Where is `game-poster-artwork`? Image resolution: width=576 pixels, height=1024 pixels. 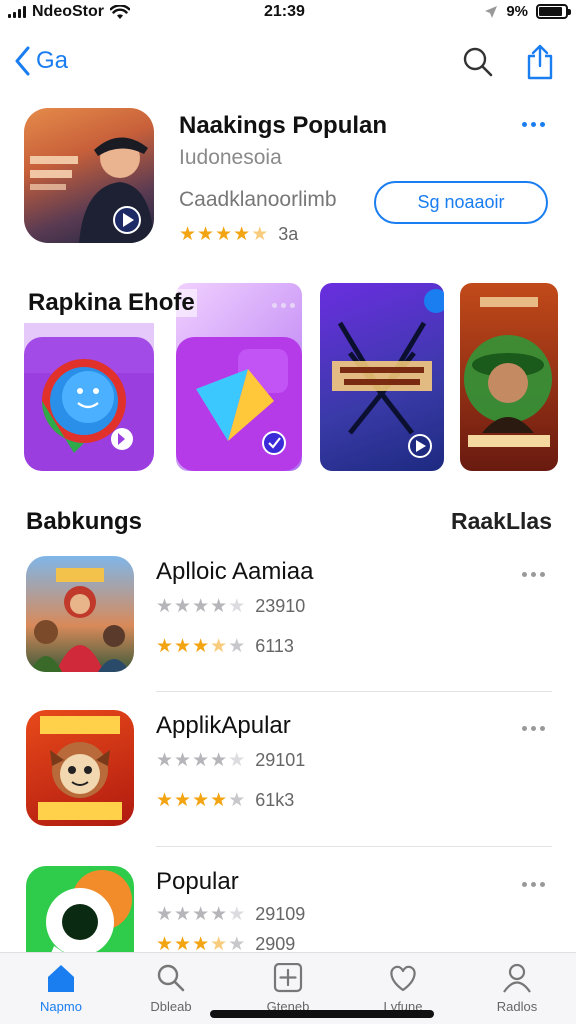 game-poster-artwork is located at coordinates (388, 373).